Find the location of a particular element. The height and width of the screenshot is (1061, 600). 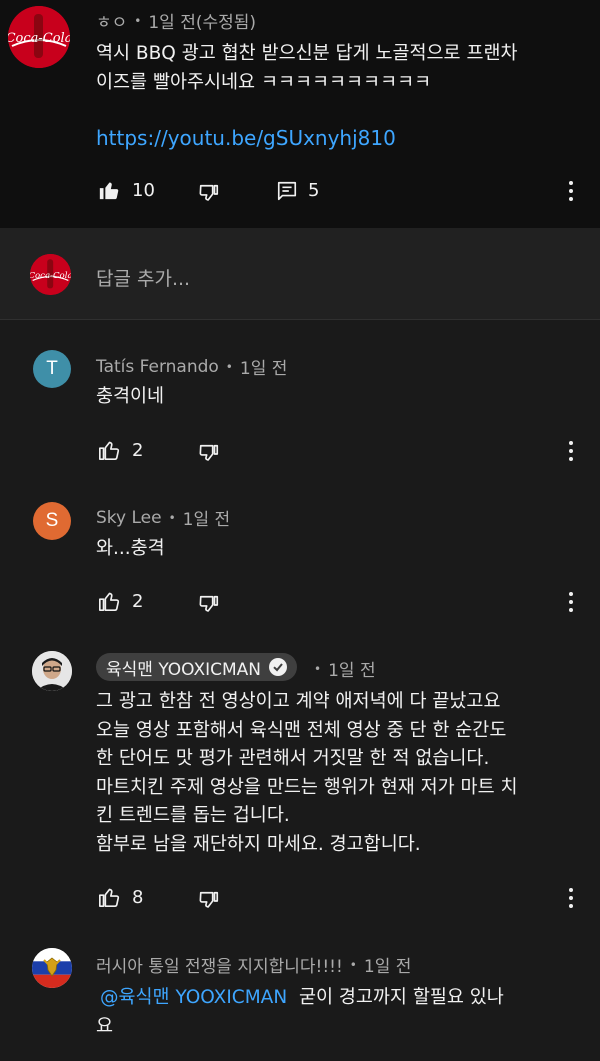

main-comment-author: ㅎㅇ is located at coordinates (111, 20).